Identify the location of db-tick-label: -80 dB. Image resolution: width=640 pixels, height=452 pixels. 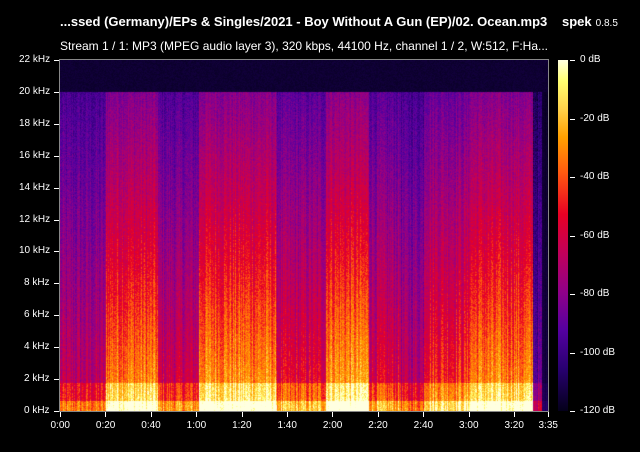
(595, 293).